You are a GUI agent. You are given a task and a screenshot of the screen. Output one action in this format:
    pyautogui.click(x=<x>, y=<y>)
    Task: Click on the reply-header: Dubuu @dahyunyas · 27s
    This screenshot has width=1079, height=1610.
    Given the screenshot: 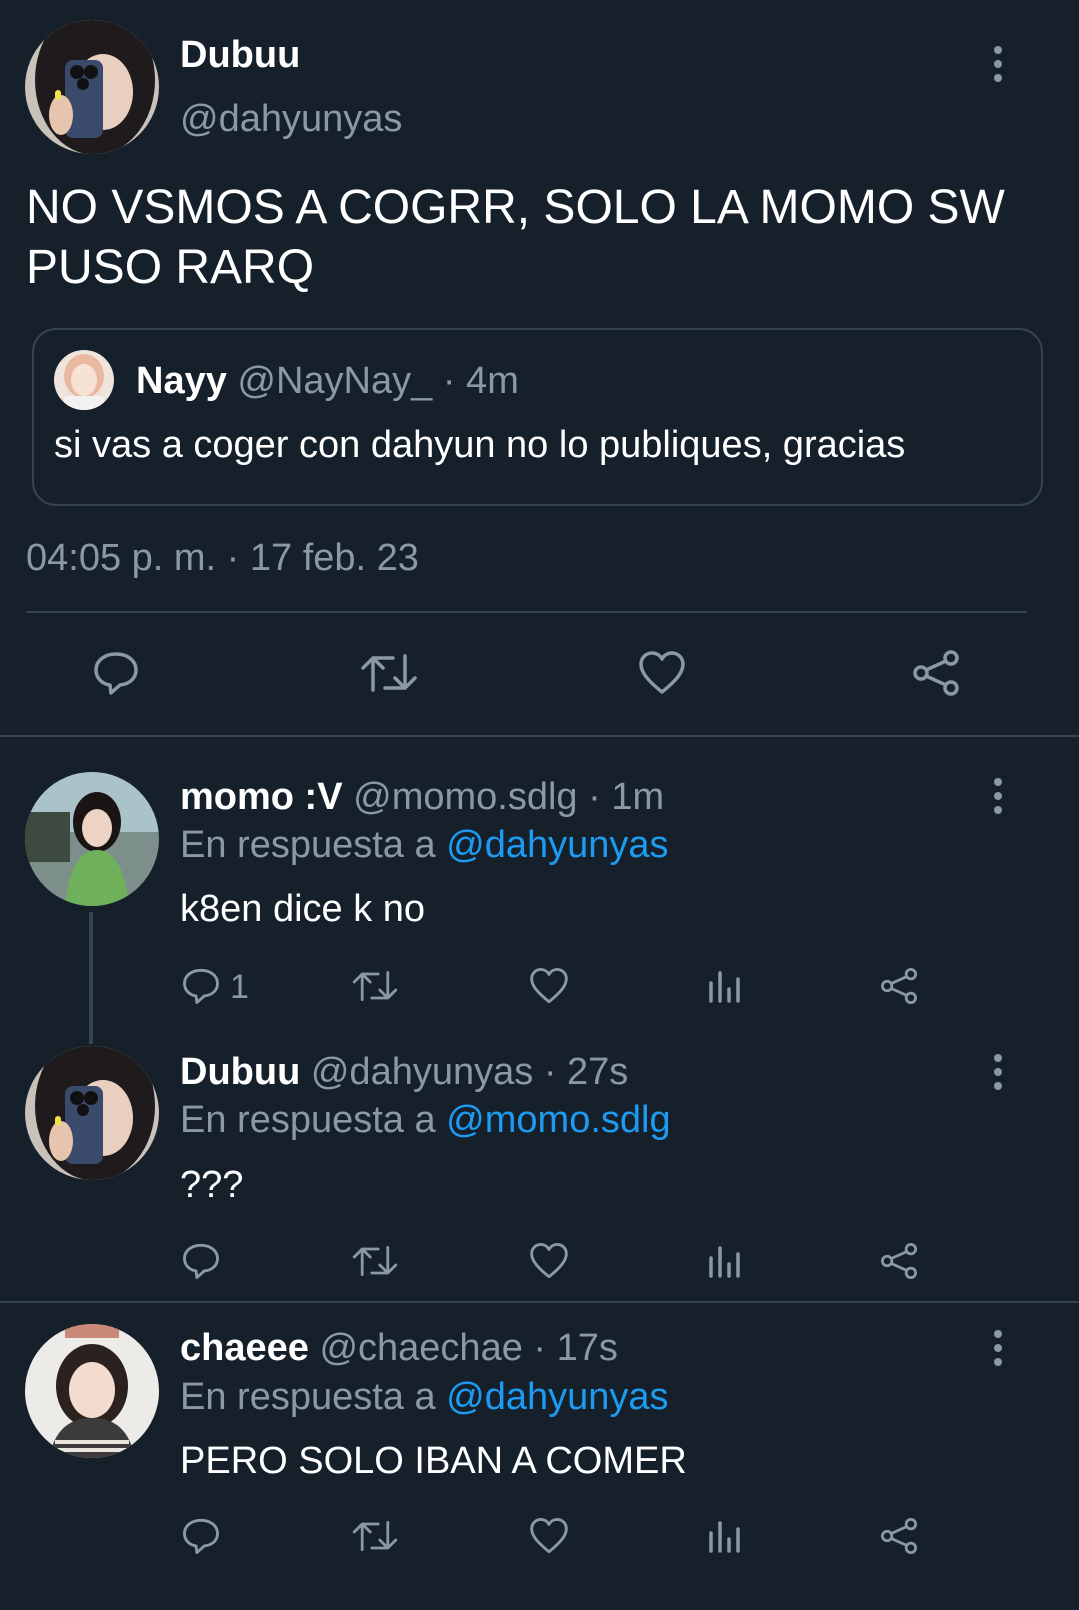 What is the action you would take?
    pyautogui.click(x=404, y=1072)
    